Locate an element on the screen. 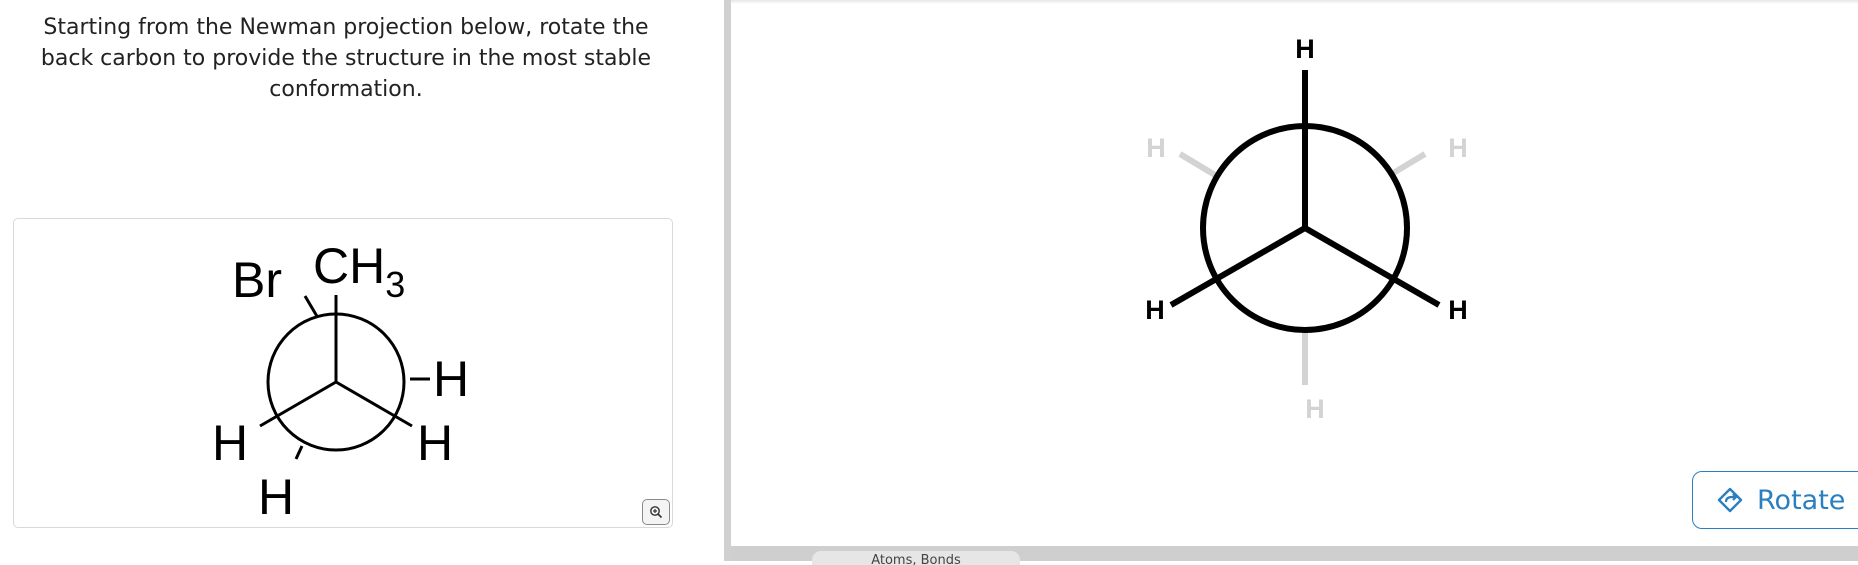 The height and width of the screenshot is (565, 1858). rotate-label: Rotate is located at coordinates (1801, 500).